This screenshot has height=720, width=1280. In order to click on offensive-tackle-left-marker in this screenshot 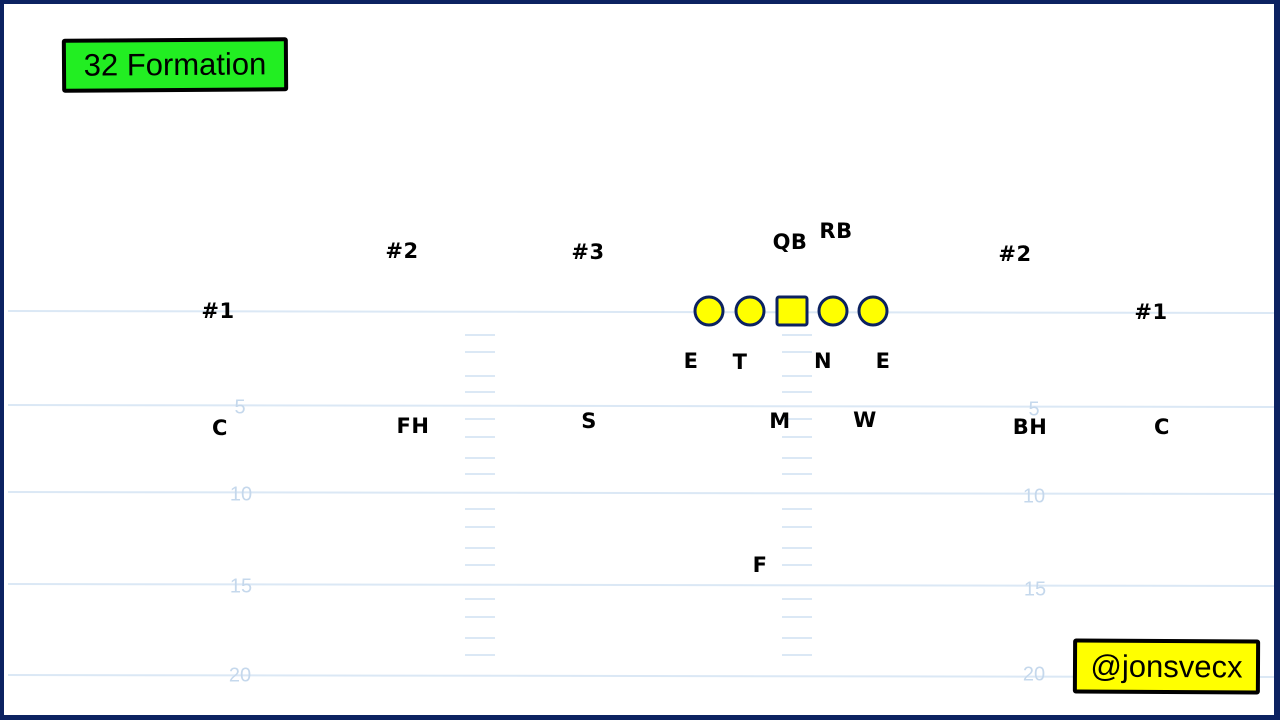, I will do `click(709, 311)`.